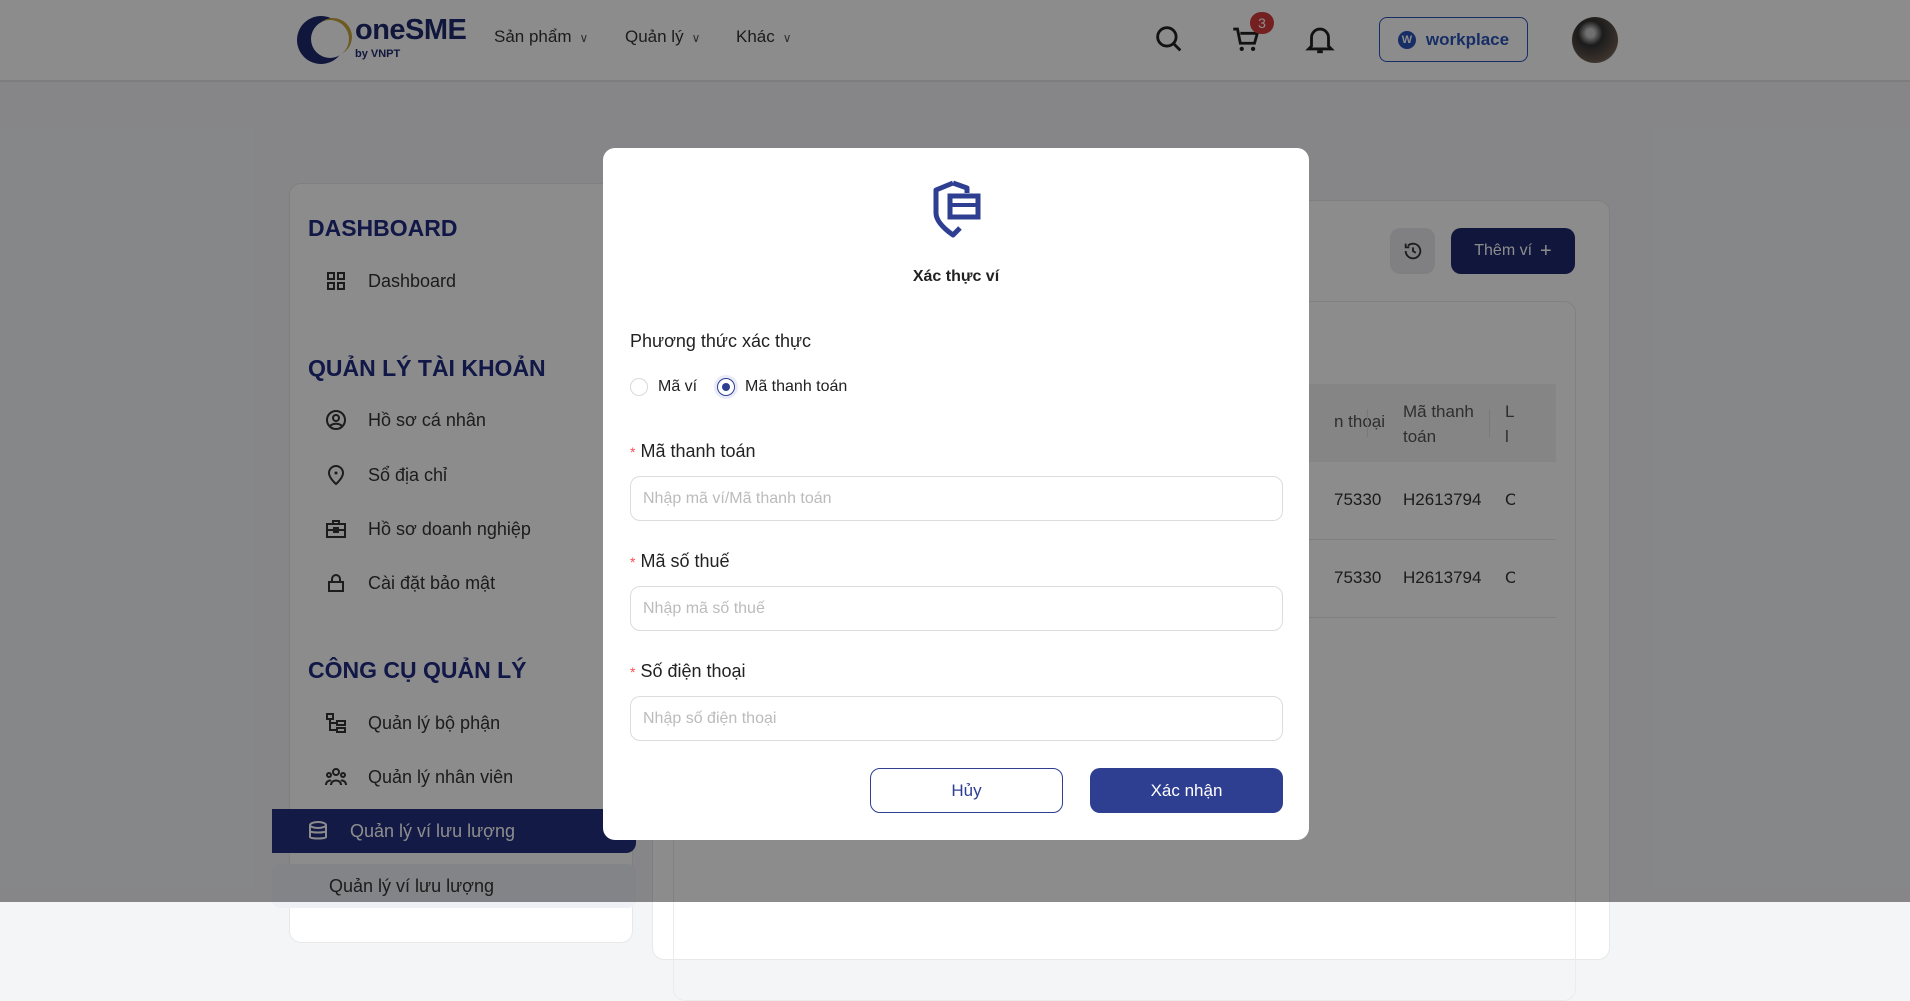 The height and width of the screenshot is (1001, 1910). I want to click on radio-button-selected, so click(726, 387).